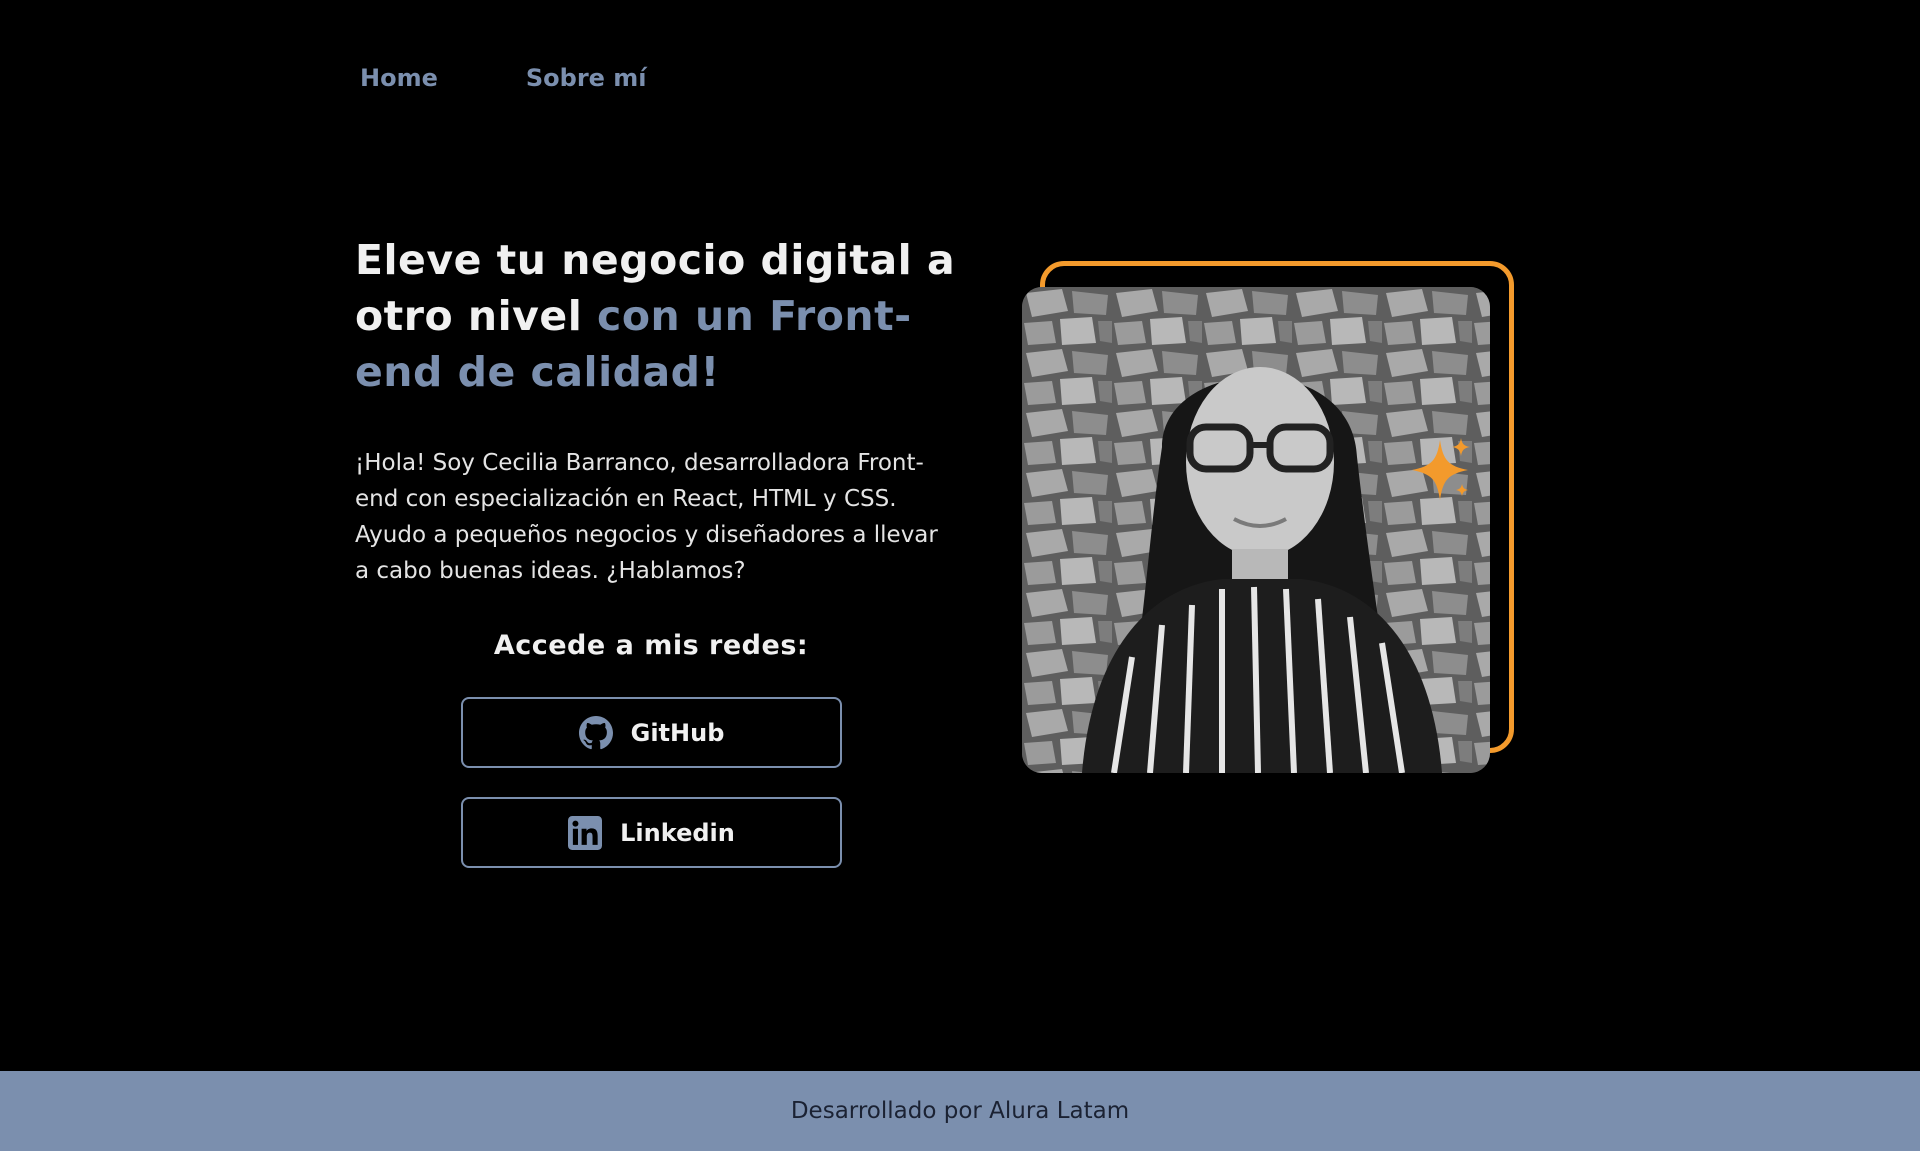 This screenshot has width=1920, height=1151. What do you see at coordinates (595, 732) in the screenshot?
I see `github-icon` at bounding box center [595, 732].